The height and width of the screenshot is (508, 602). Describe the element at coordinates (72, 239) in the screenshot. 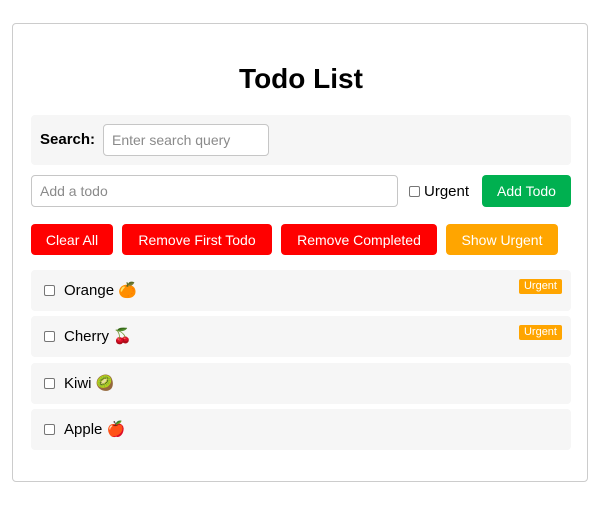

I see `clear-all-button: Clear All` at that location.